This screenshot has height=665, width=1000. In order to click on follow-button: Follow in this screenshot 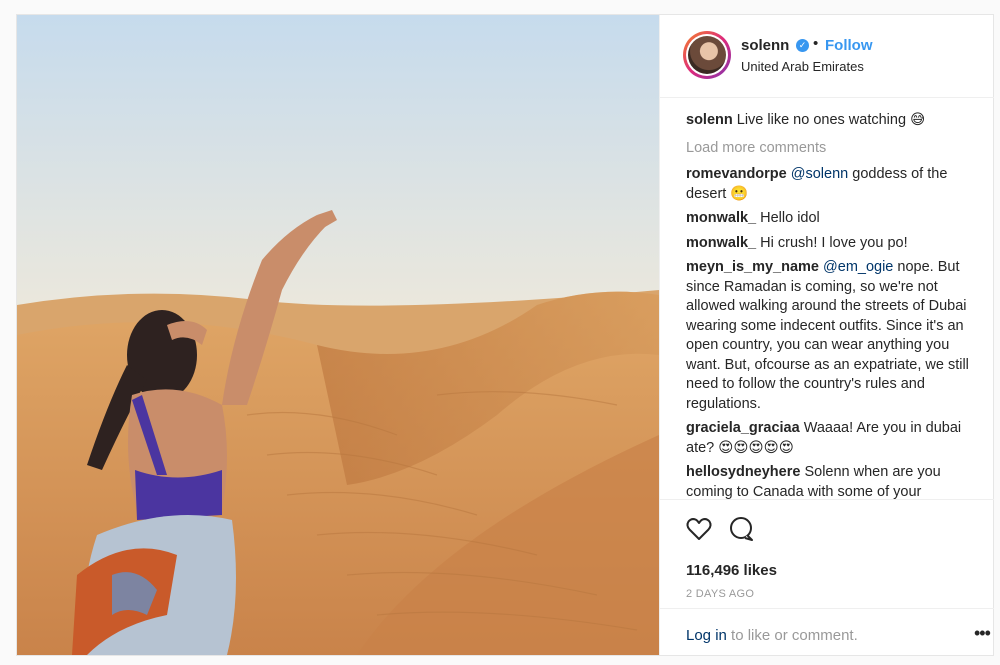, I will do `click(849, 45)`.